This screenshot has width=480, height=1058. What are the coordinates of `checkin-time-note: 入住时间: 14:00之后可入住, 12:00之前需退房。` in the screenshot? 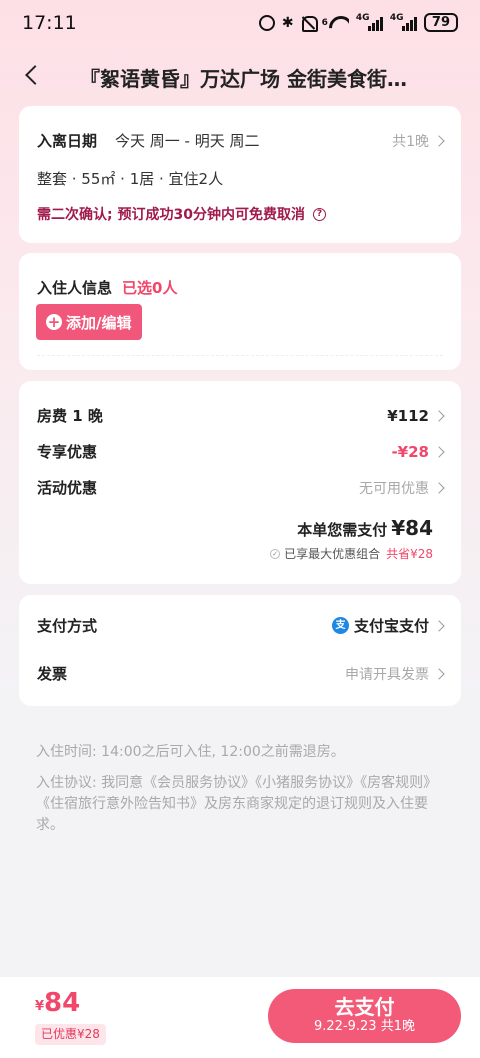 It's located at (190, 752).